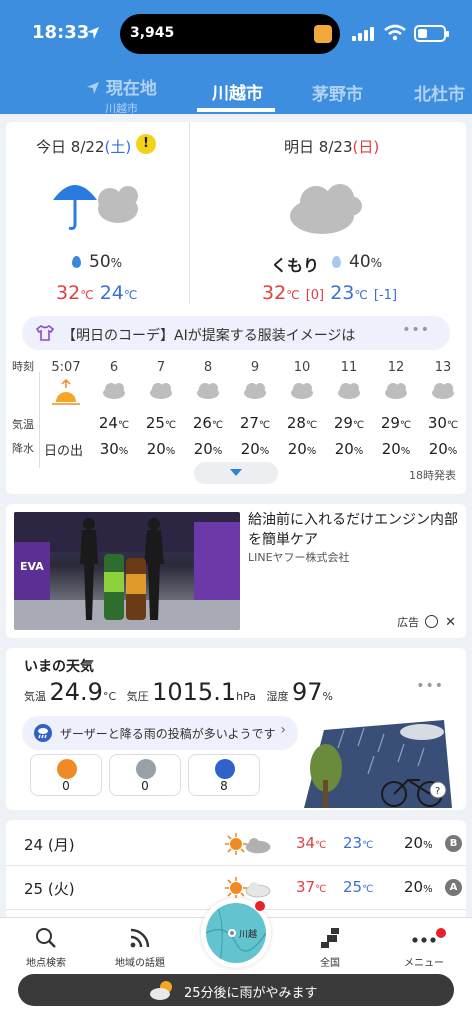 Image resolution: width=472 pixels, height=1024 pixels. What do you see at coordinates (331, 146) in the screenshot?
I see `tomorrow-title: 明日 8/23(日)` at bounding box center [331, 146].